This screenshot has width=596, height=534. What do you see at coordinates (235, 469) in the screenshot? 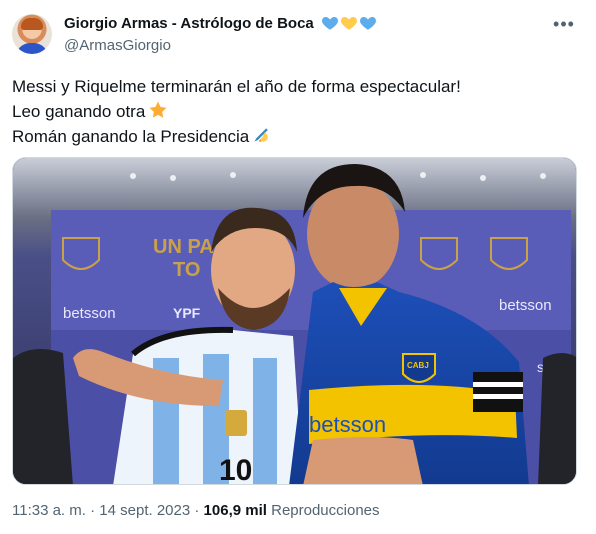
I see `svg-text: 10` at bounding box center [235, 469].